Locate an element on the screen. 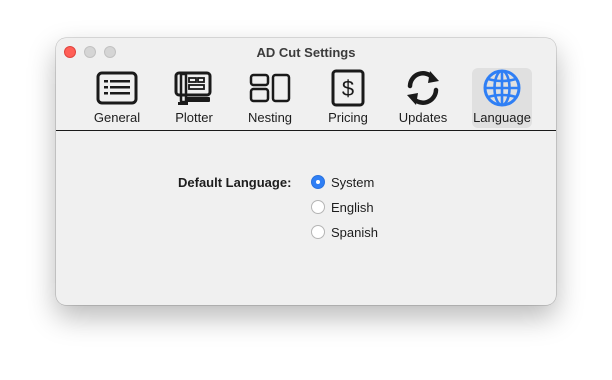 This screenshot has width=612, height=380. radio-button-english is located at coordinates (318, 207).